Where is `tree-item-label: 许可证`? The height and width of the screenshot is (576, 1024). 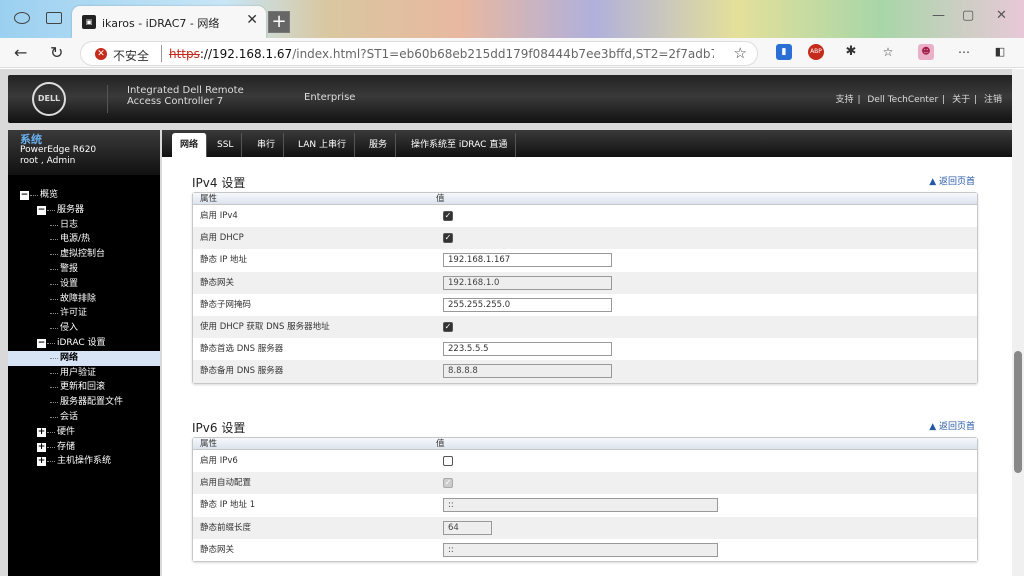 tree-item-label: 许可证 is located at coordinates (74, 313).